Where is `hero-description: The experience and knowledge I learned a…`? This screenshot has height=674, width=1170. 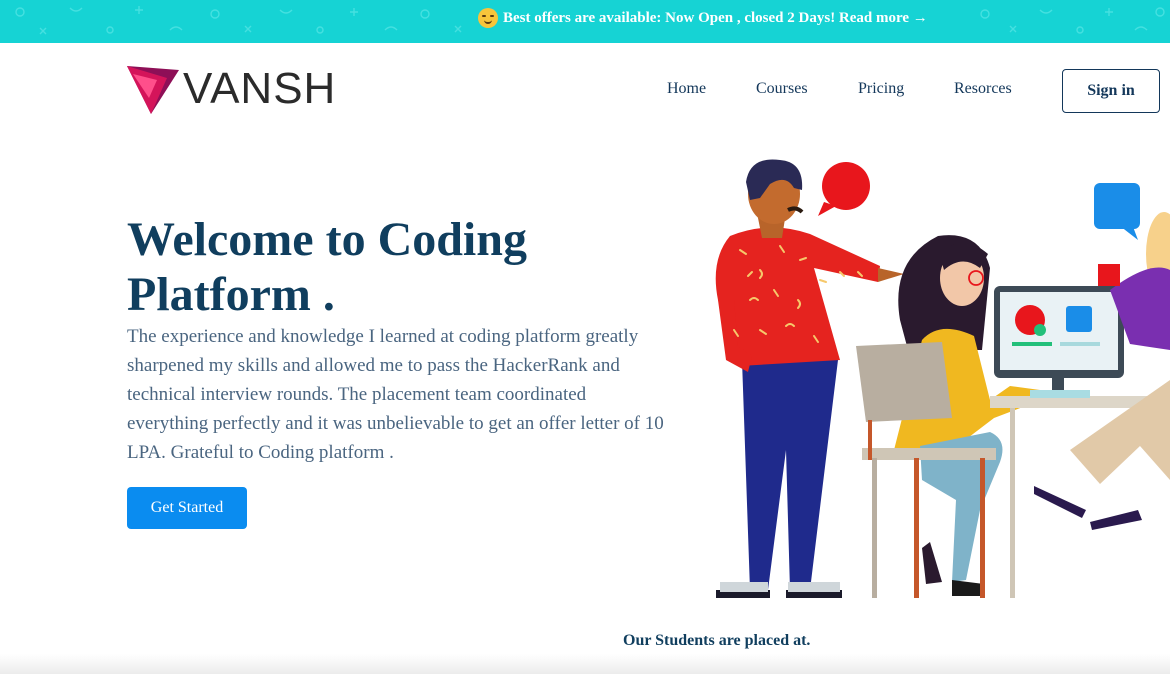 hero-description: The experience and knowledge I learned a… is located at coordinates (395, 394).